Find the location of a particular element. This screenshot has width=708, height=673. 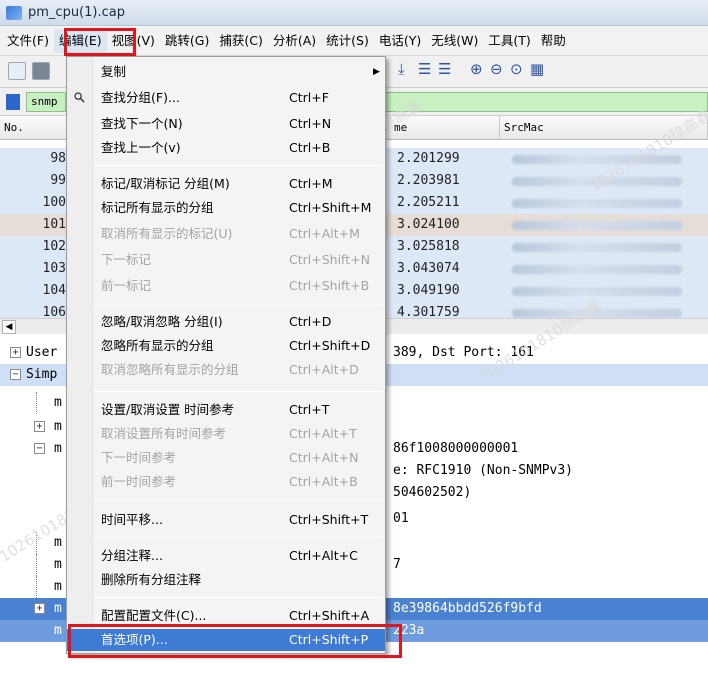

menu-item-shortcut: Ctrl+Alt+D is located at coordinates (324, 369).